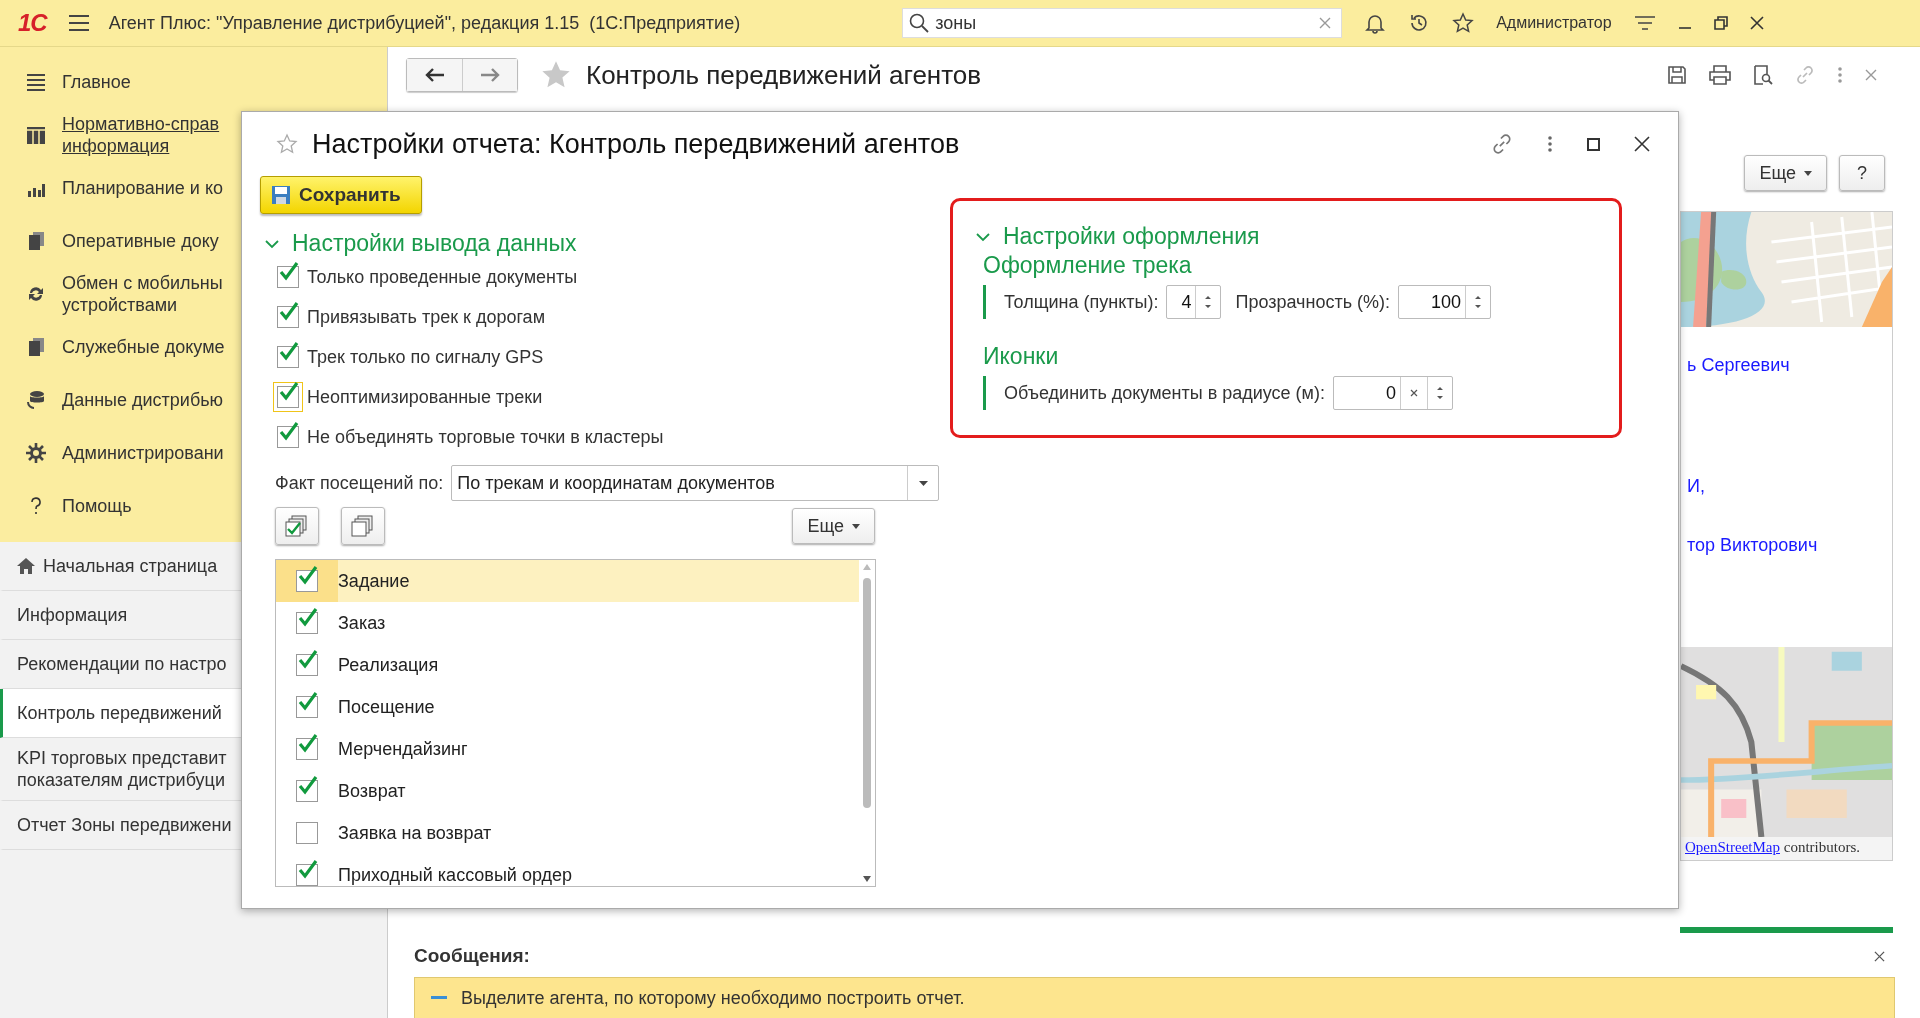 The width and height of the screenshot is (1920, 1018). Describe the element at coordinates (141, 134) in the screenshot. I see `section-link: Нормативно-справ информация` at that location.